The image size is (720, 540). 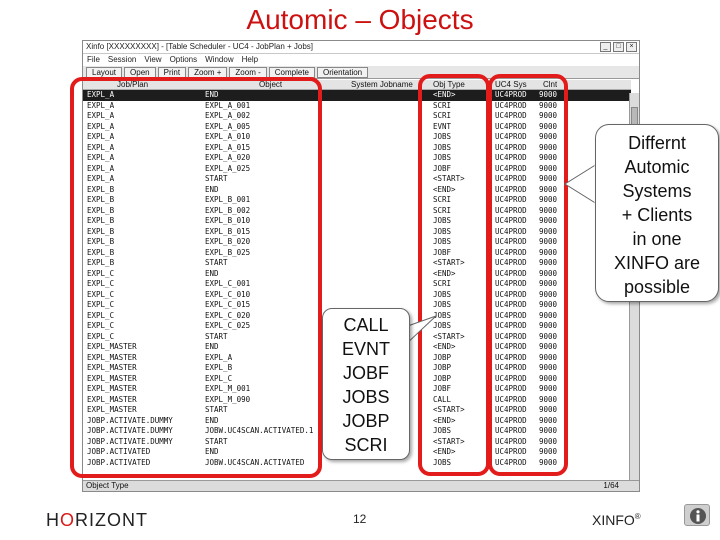 I want to click on callout-type-scri: SCRI, so click(x=366, y=445).